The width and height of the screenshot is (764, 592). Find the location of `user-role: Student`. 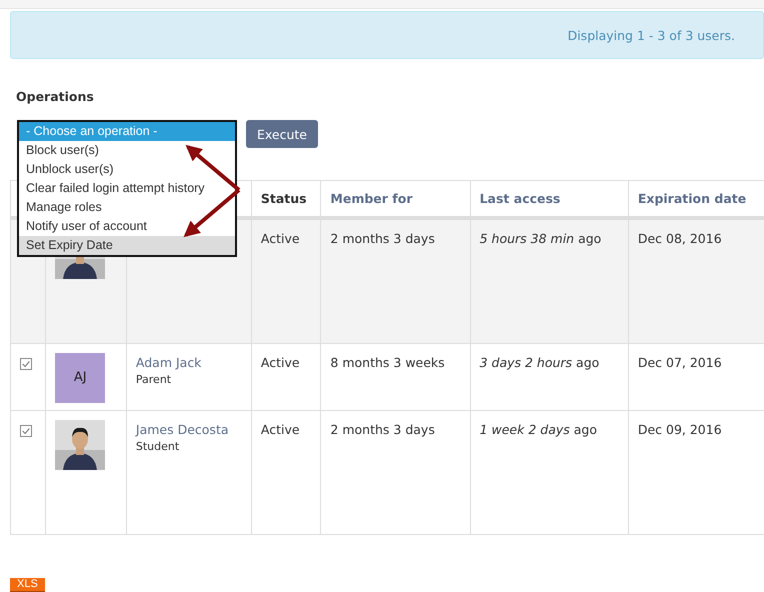

user-role: Student is located at coordinates (158, 446).